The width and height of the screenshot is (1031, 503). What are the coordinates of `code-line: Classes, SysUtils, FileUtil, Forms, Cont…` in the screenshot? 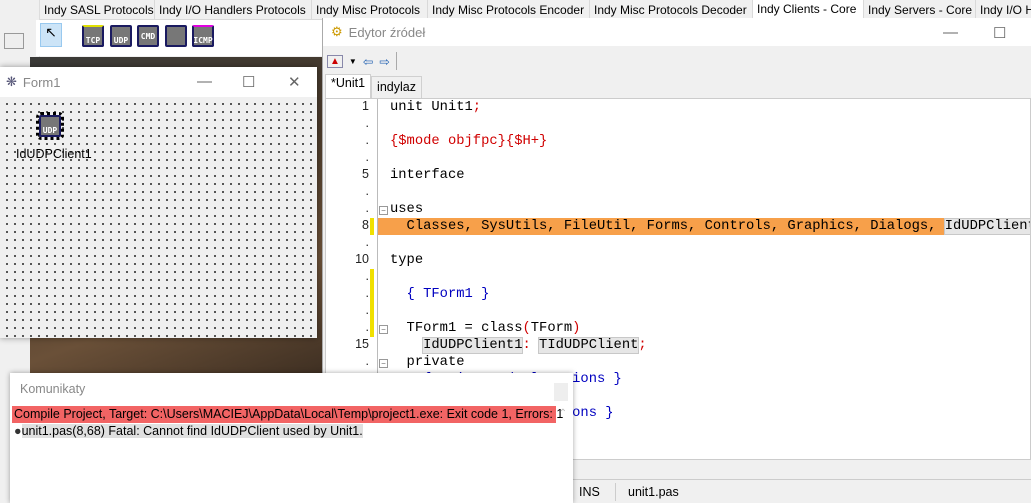 It's located at (678, 226).